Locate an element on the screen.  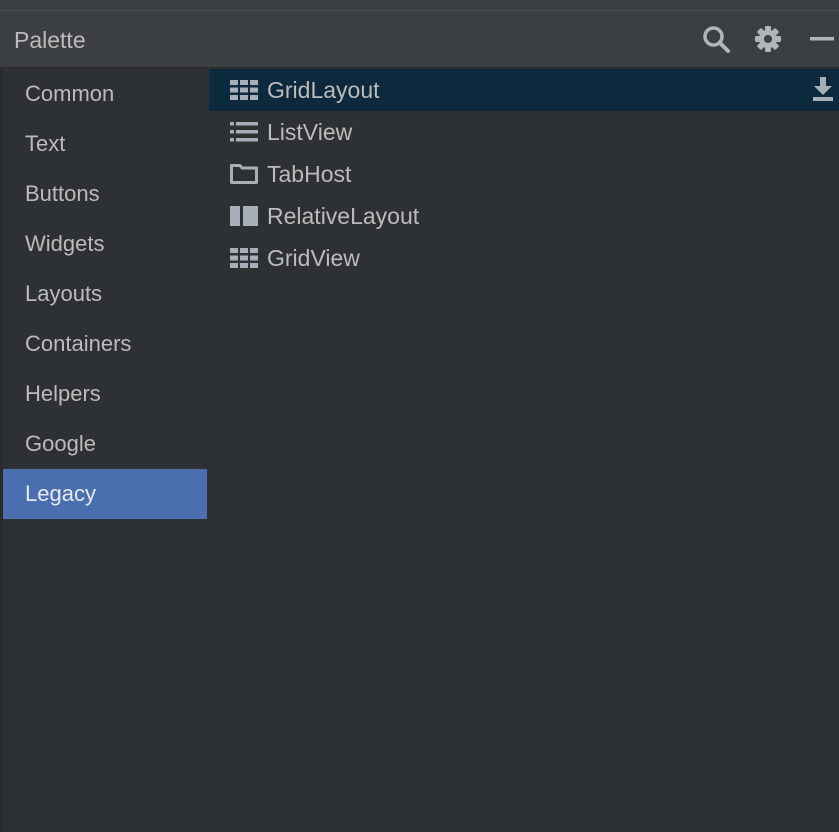
gear-icon is located at coordinates (768, 39).